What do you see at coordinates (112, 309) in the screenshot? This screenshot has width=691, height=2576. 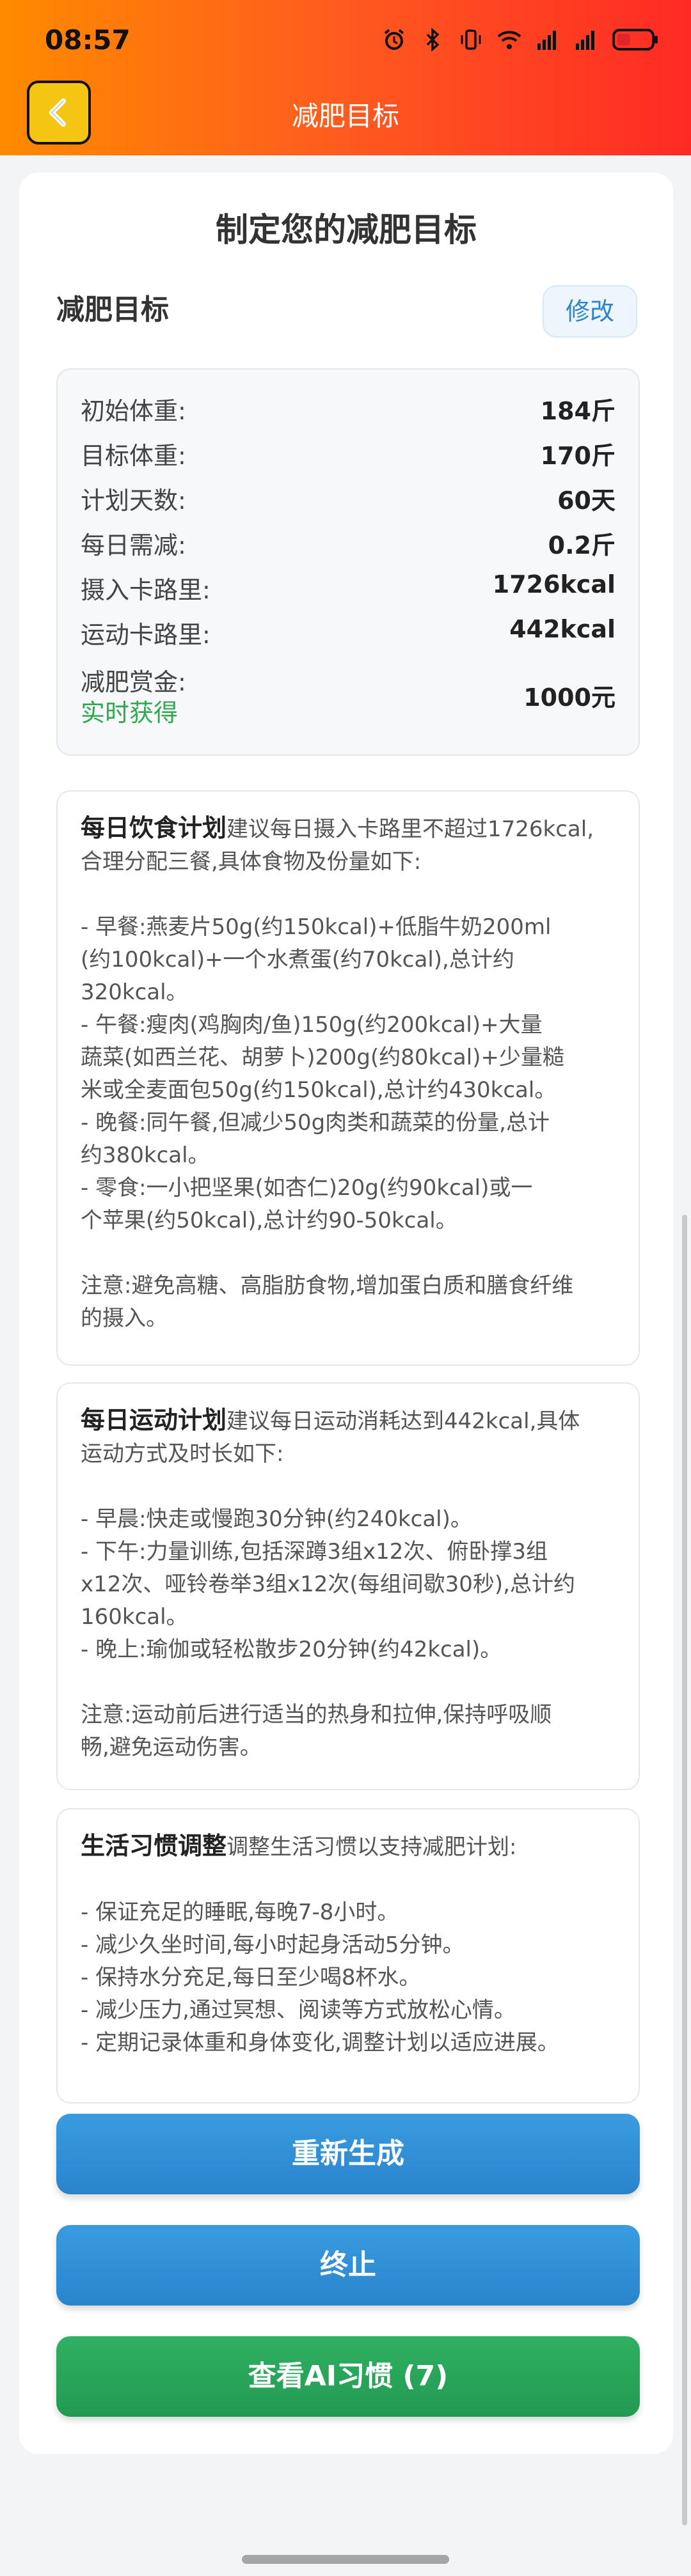 I see `section-title: 减肥目标` at bounding box center [112, 309].